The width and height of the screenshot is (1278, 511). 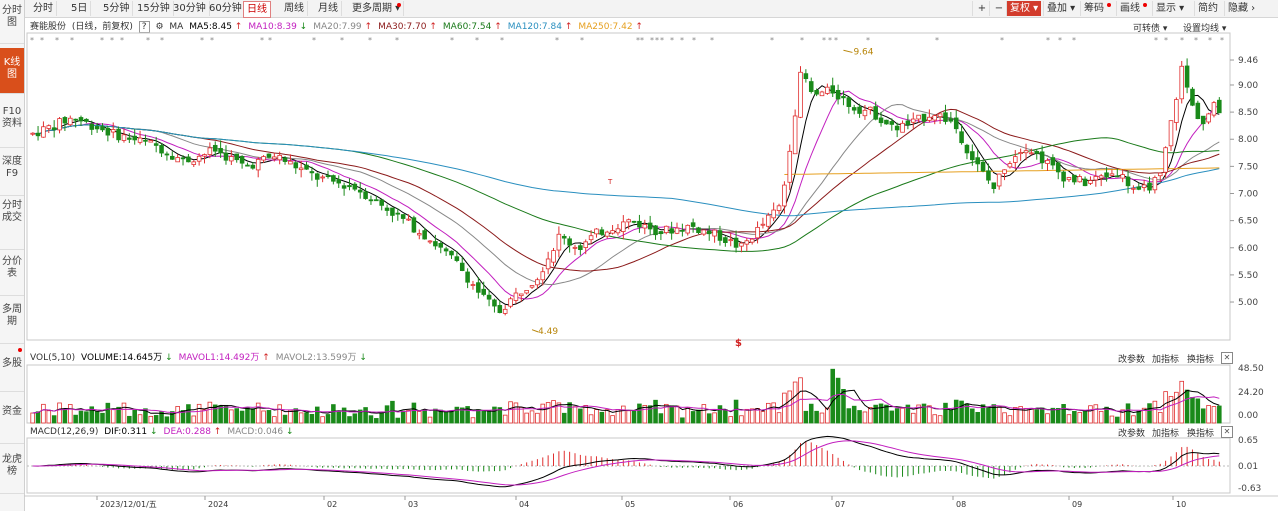 What do you see at coordinates (1200, 358) in the screenshot?
I see `vol-swap-indicator-button: 换指标` at bounding box center [1200, 358].